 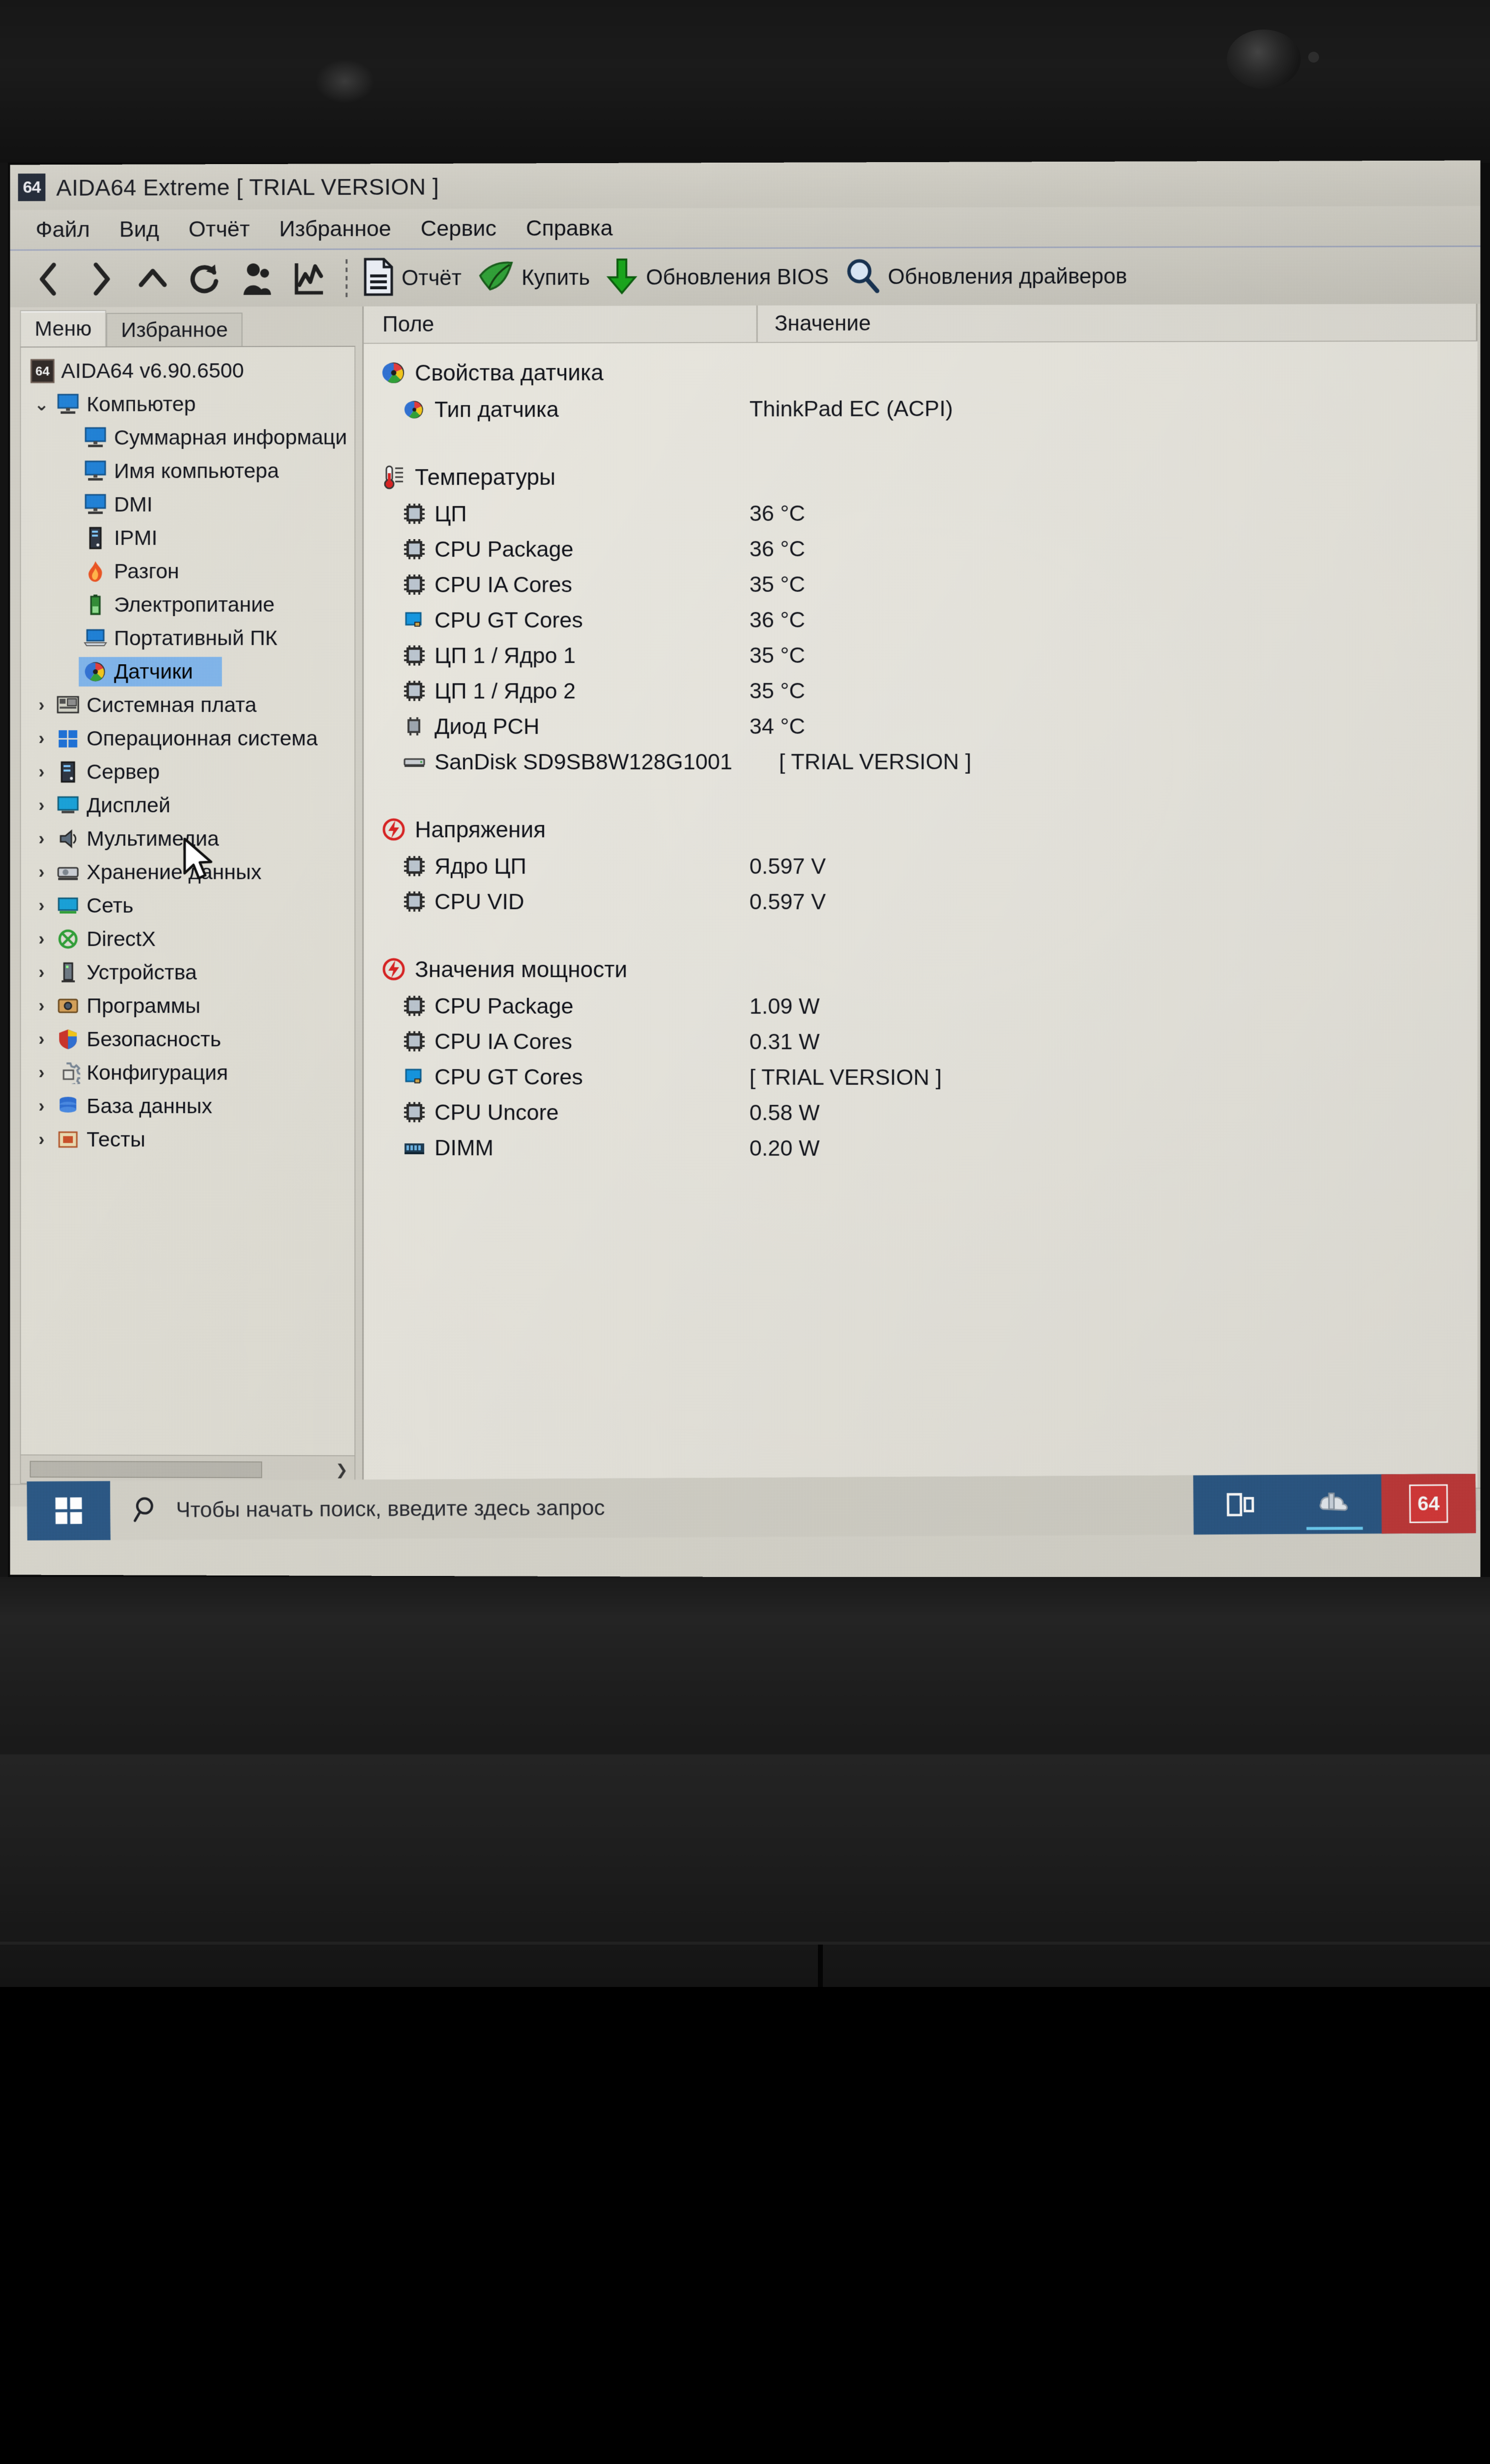 What do you see at coordinates (309, 278) in the screenshot?
I see `chart-icon` at bounding box center [309, 278].